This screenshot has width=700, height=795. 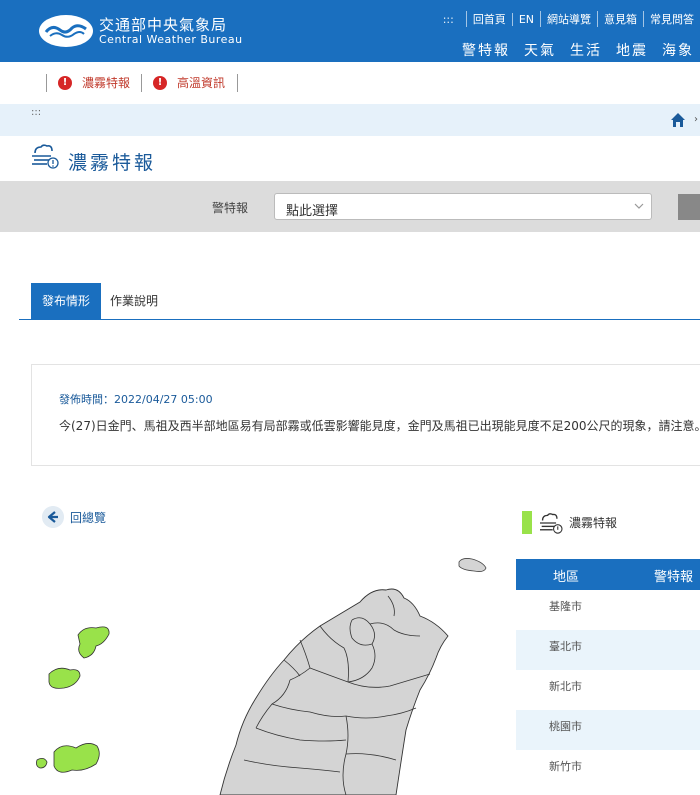 What do you see at coordinates (671, 19) in the screenshot?
I see `link-faq: 常見問答` at bounding box center [671, 19].